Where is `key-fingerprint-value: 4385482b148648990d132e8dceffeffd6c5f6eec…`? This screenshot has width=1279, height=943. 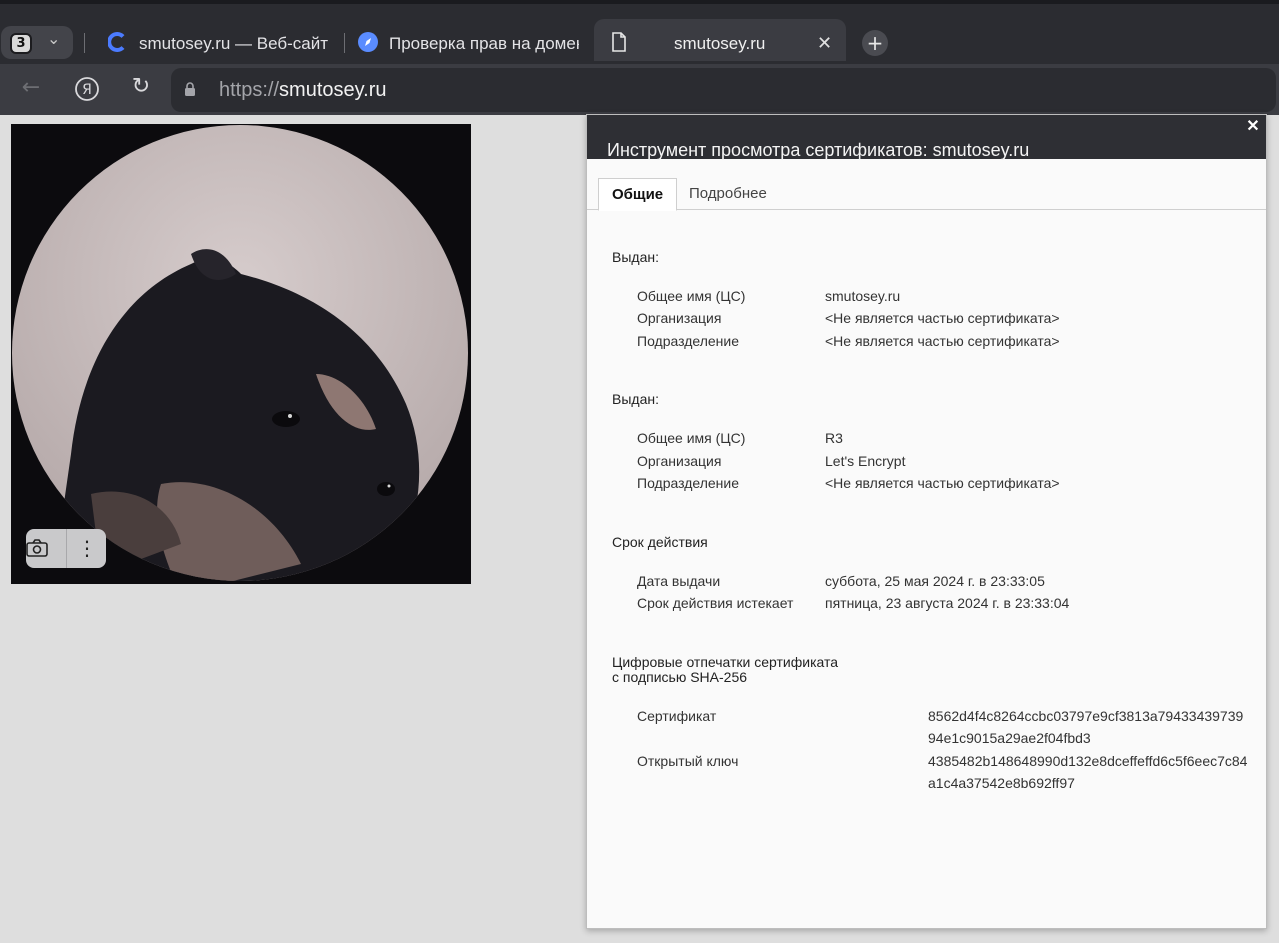
key-fingerprint-value: 4385482b148648990d132e8dceffeffd6c5f6eec… is located at coordinates (1088, 772).